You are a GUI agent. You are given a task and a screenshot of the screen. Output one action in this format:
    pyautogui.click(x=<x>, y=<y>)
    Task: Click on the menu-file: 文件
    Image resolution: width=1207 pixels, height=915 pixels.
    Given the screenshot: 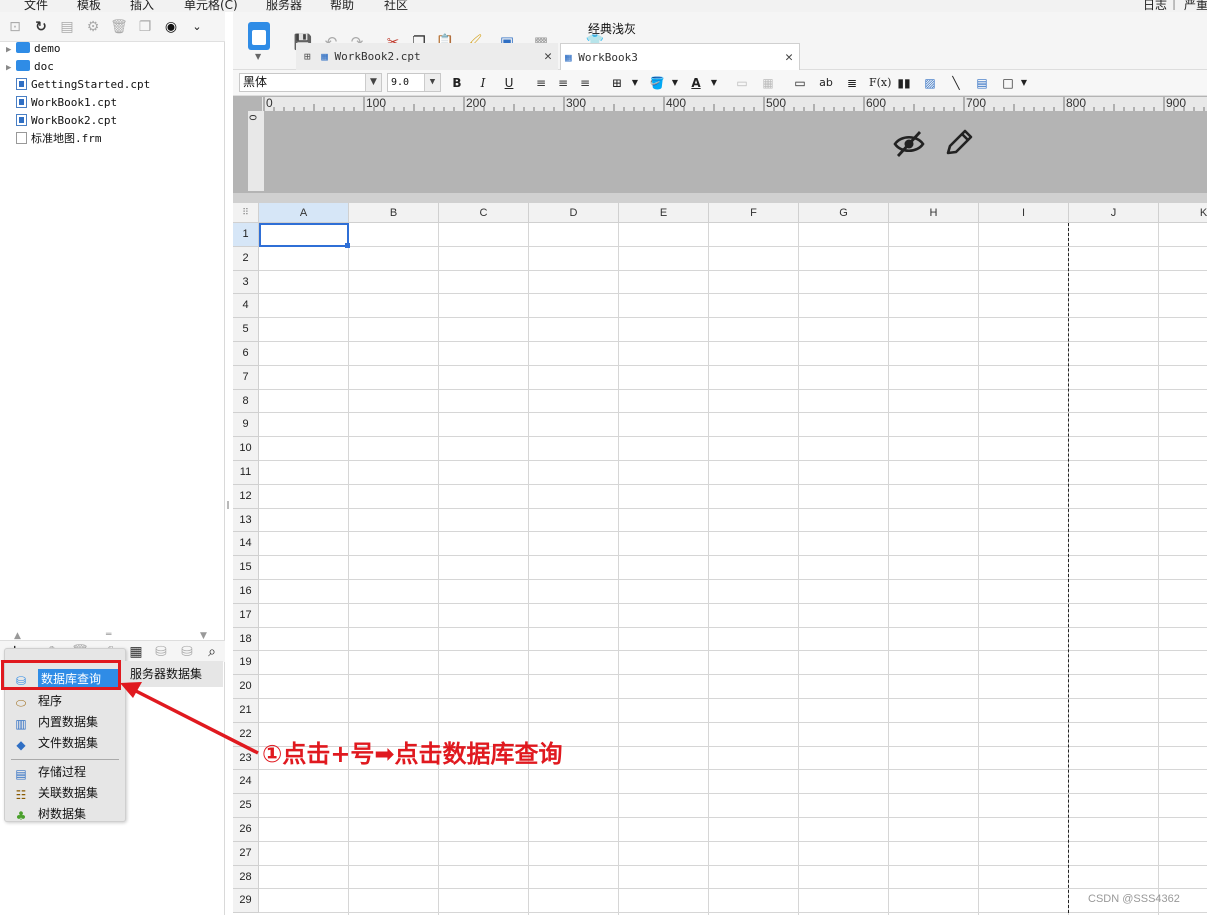 What is the action you would take?
    pyautogui.click(x=36, y=6)
    